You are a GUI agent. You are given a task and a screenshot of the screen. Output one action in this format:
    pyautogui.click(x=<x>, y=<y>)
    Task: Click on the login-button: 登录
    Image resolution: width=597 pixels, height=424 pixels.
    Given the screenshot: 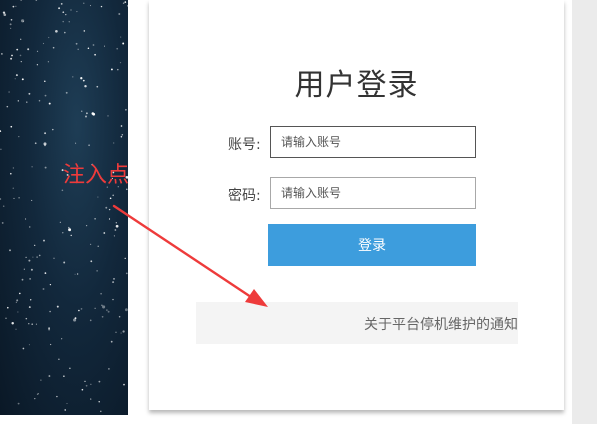 What is the action you would take?
    pyautogui.click(x=372, y=245)
    